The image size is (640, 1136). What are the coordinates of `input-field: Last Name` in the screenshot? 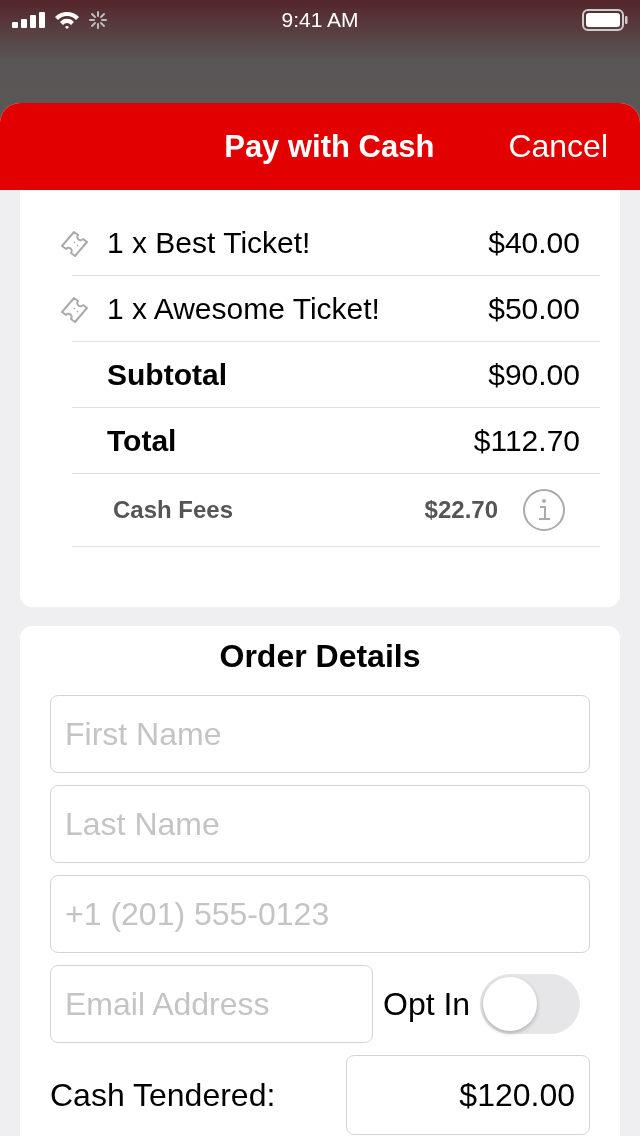 It's located at (320, 824).